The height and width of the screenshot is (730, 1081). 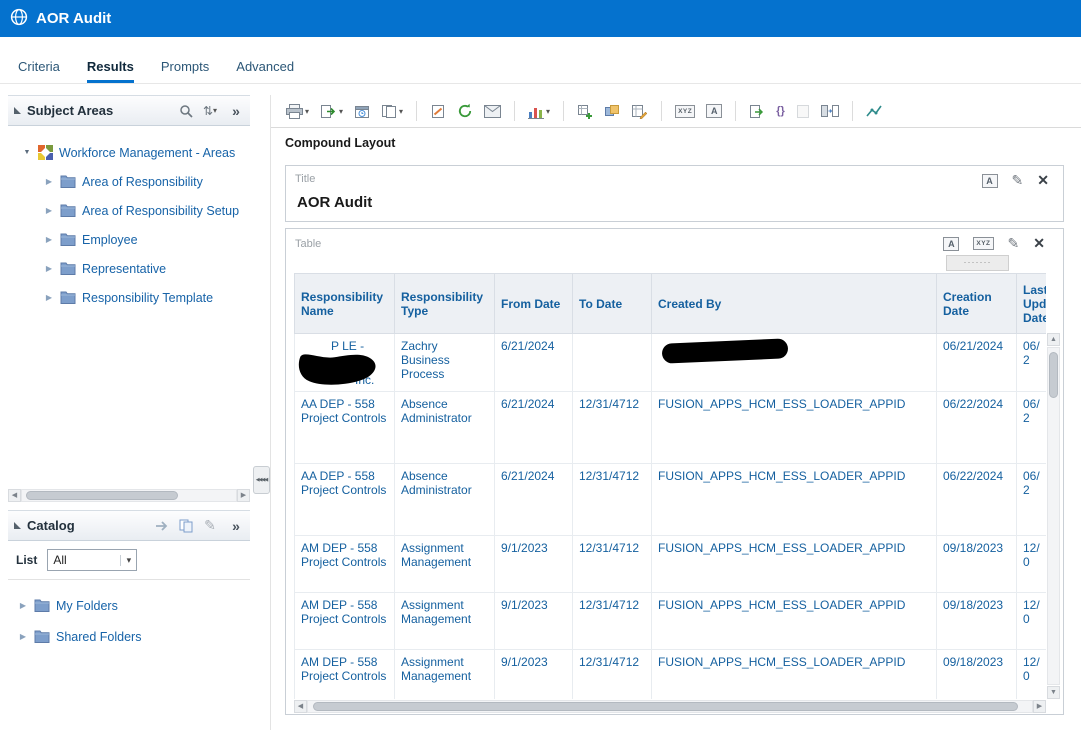 What do you see at coordinates (210, 525) in the screenshot?
I see `edit-icon: ✎` at bounding box center [210, 525].